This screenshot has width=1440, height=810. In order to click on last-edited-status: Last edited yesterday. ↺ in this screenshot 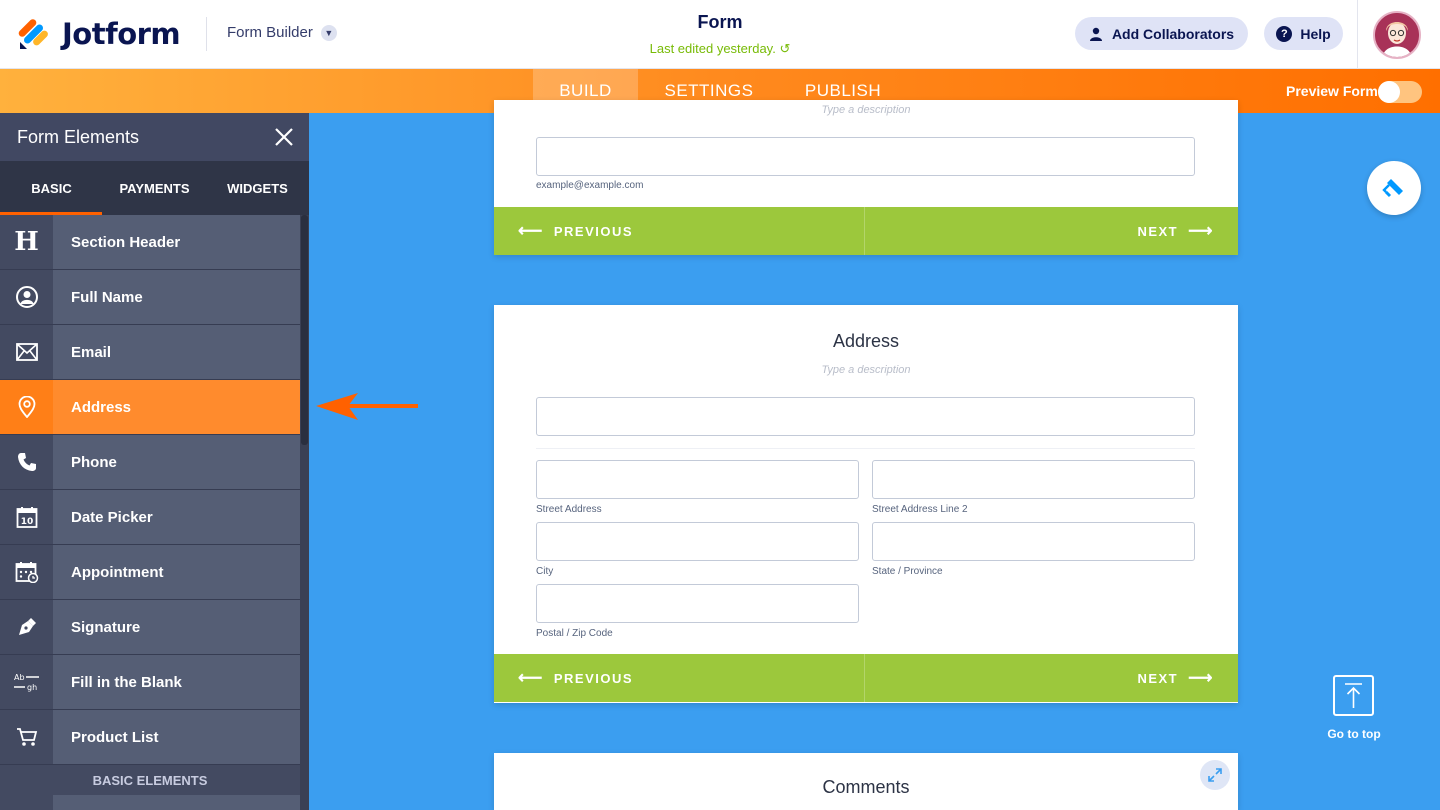, I will do `click(720, 49)`.